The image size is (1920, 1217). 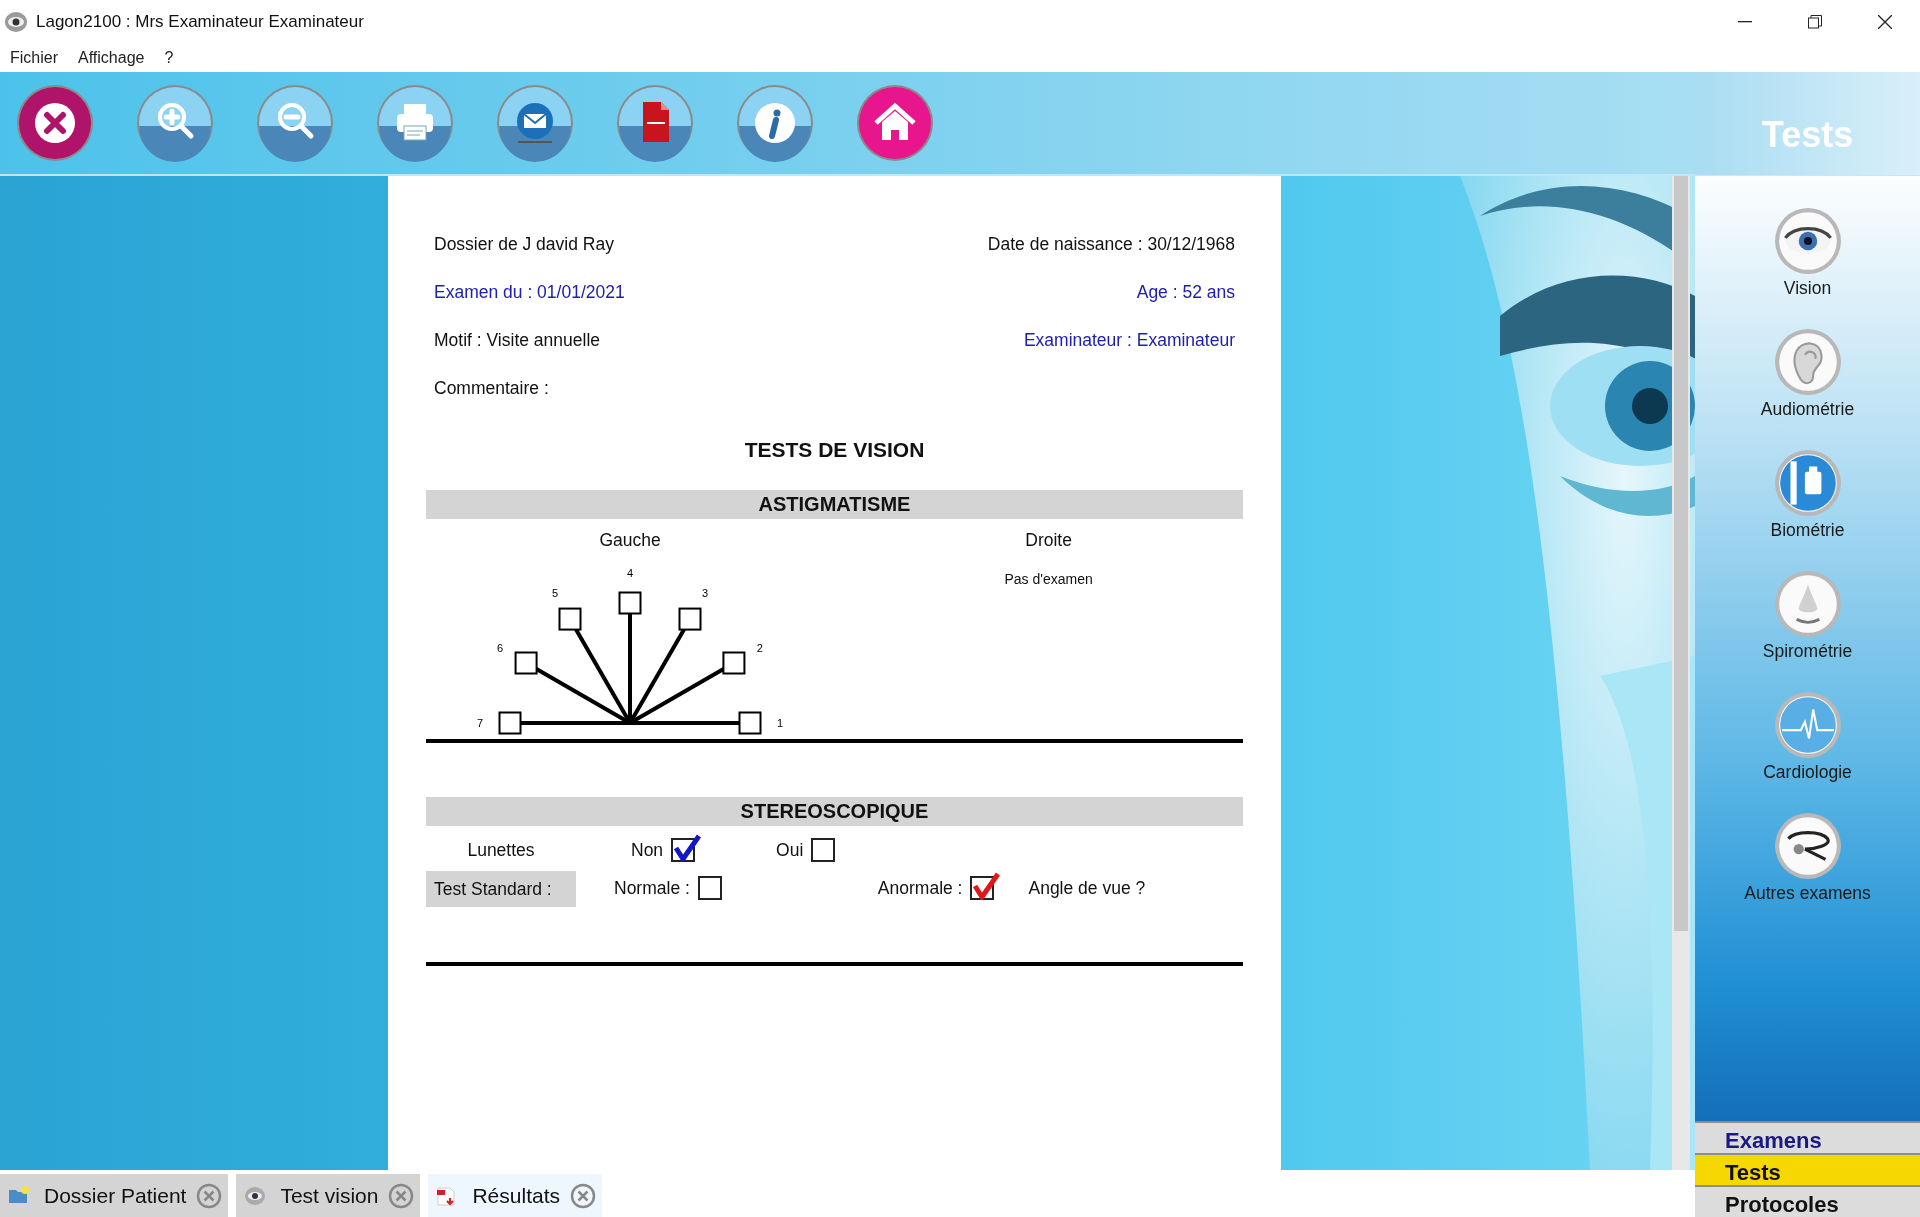 I want to click on stethoscope-icon, so click(x=1807, y=846).